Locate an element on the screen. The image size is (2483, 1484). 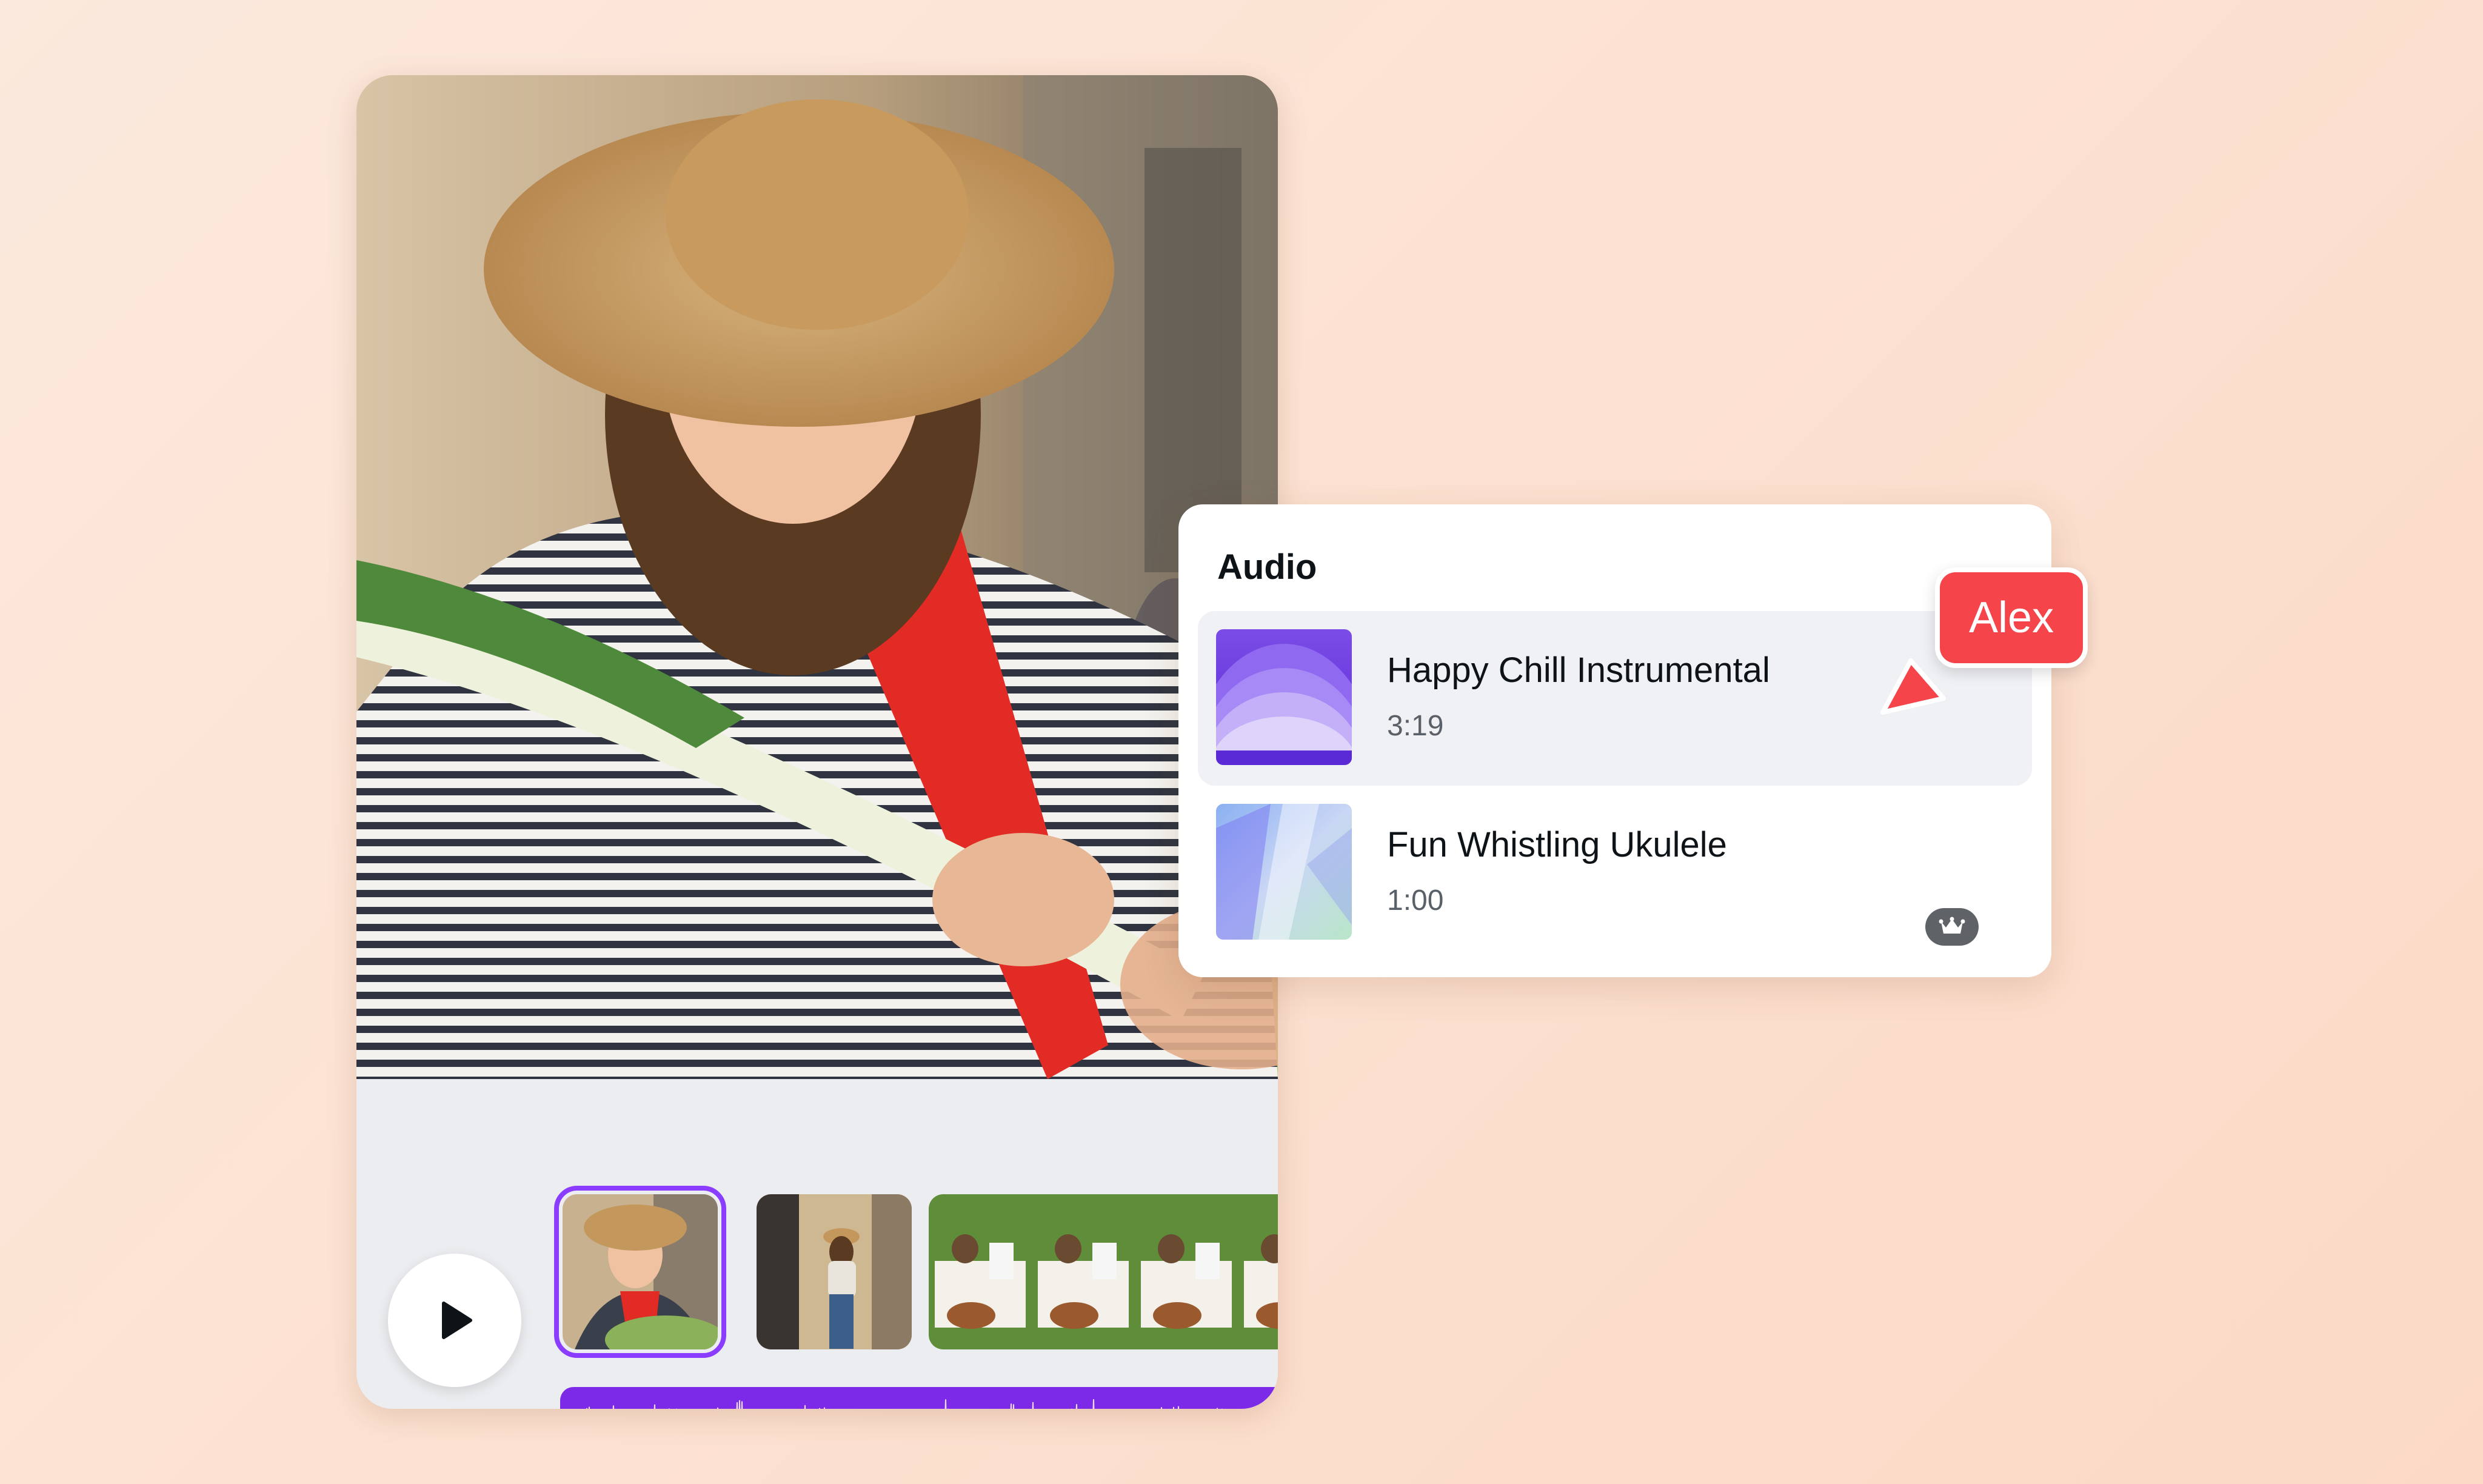
audio-waveform is located at coordinates (904, 1404).